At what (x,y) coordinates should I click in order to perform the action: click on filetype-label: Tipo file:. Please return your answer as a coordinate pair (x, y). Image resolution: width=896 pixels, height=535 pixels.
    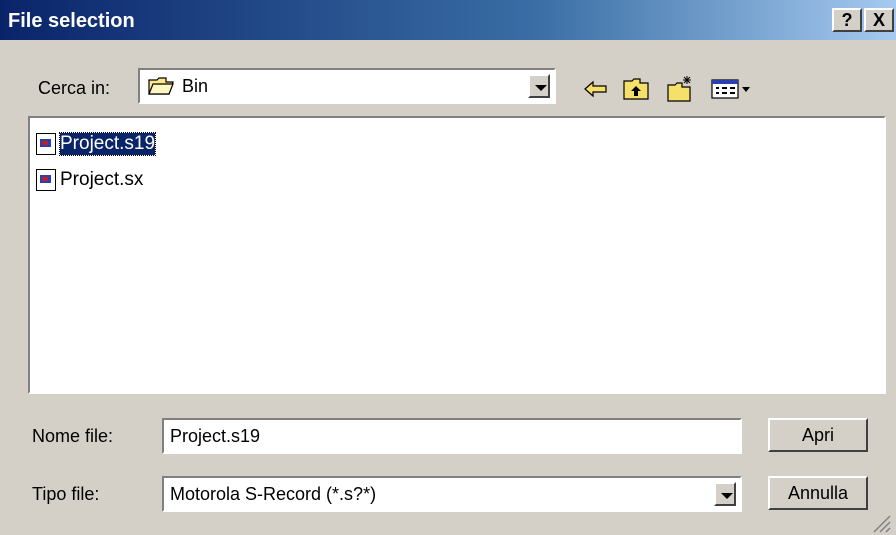
    Looking at the image, I should click on (66, 494).